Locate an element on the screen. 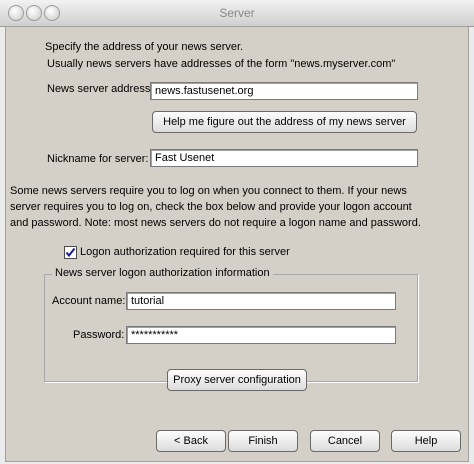 The height and width of the screenshot is (464, 474). password-label: Password: is located at coordinates (99, 335).